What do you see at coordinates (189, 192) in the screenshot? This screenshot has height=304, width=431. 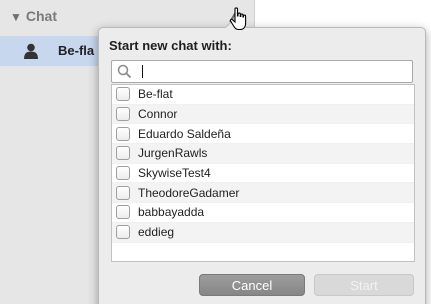 I see `user-name: TheodoreGadamer` at bounding box center [189, 192].